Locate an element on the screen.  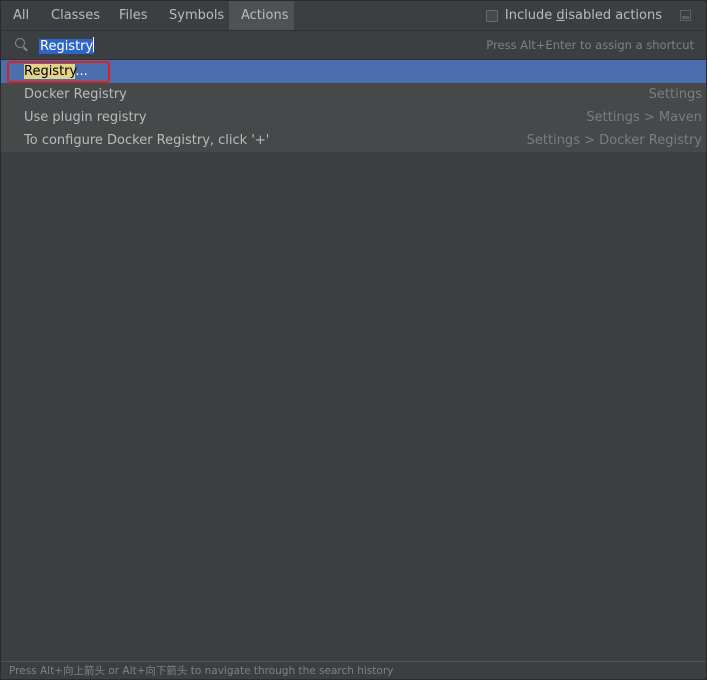
open-in-find-toolwindow-icon is located at coordinates (685, 15).